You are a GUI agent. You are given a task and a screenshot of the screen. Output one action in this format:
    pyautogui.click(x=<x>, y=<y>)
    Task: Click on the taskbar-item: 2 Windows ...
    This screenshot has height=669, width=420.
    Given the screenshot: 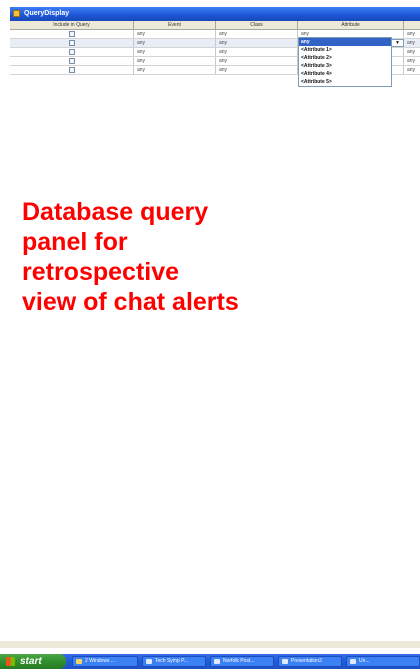 What is the action you would take?
    pyautogui.click(x=105, y=661)
    